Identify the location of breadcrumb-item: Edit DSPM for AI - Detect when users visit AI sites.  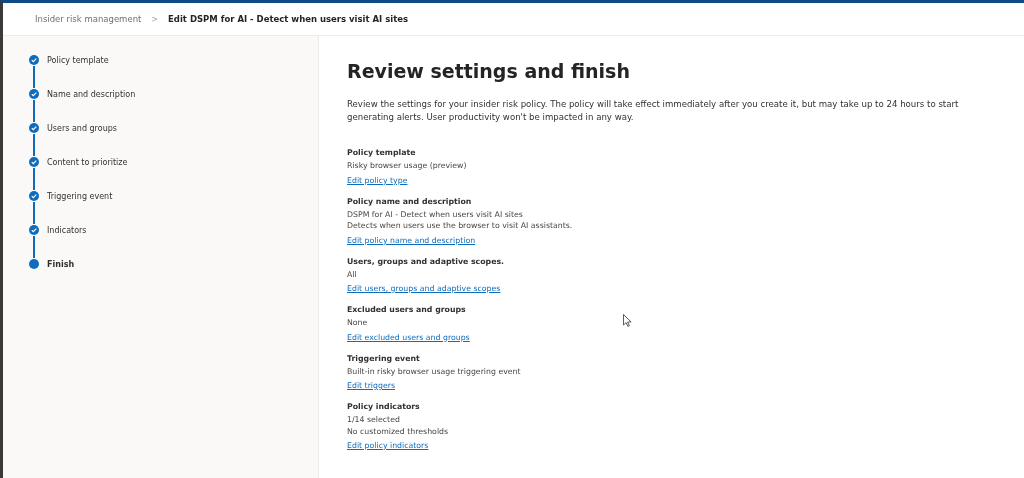
(288, 19).